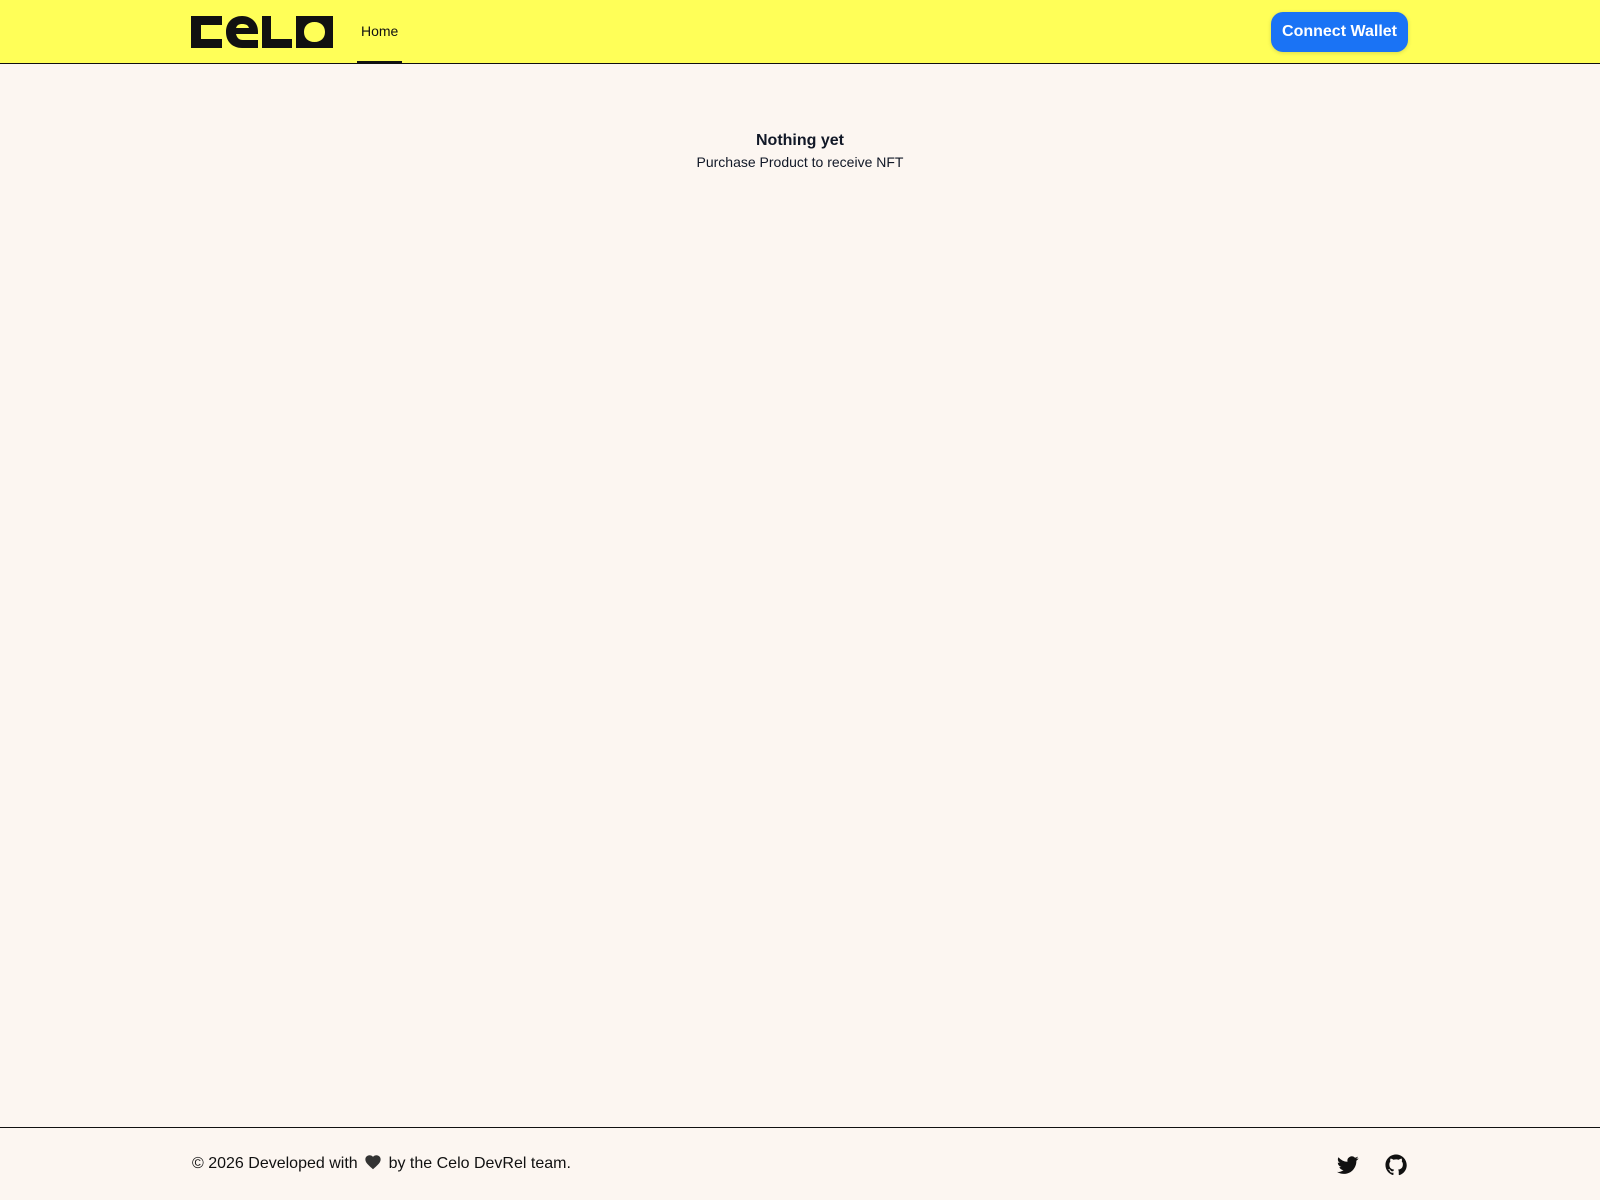 The height and width of the screenshot is (1200, 1600). I want to click on connect-wallet-button: Connect Wallet, so click(1339, 32).